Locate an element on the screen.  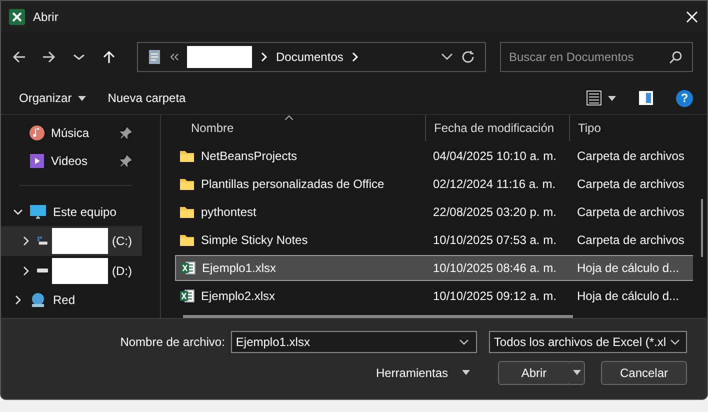
nav-item: Videos is located at coordinates (71, 160).